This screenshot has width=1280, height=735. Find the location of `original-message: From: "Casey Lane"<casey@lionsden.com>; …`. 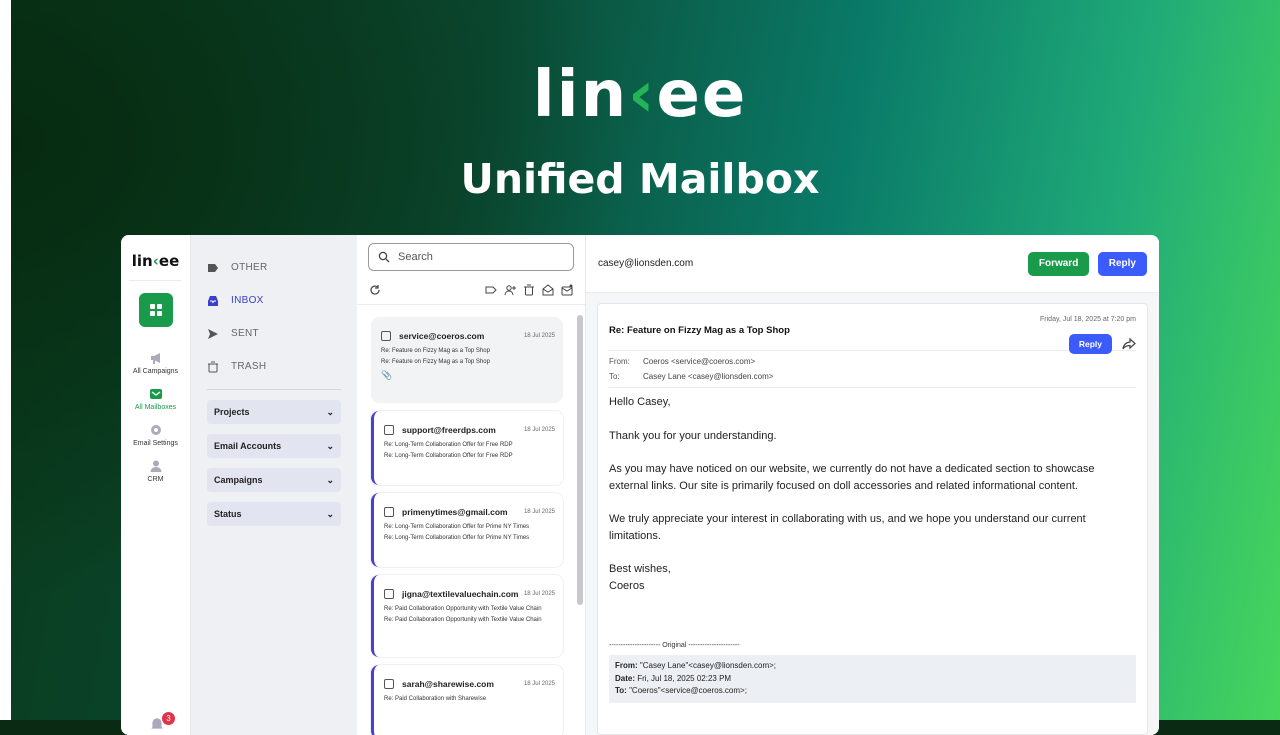

original-message: From: "Casey Lane"<casey@lionsden.com>; … is located at coordinates (872, 679).